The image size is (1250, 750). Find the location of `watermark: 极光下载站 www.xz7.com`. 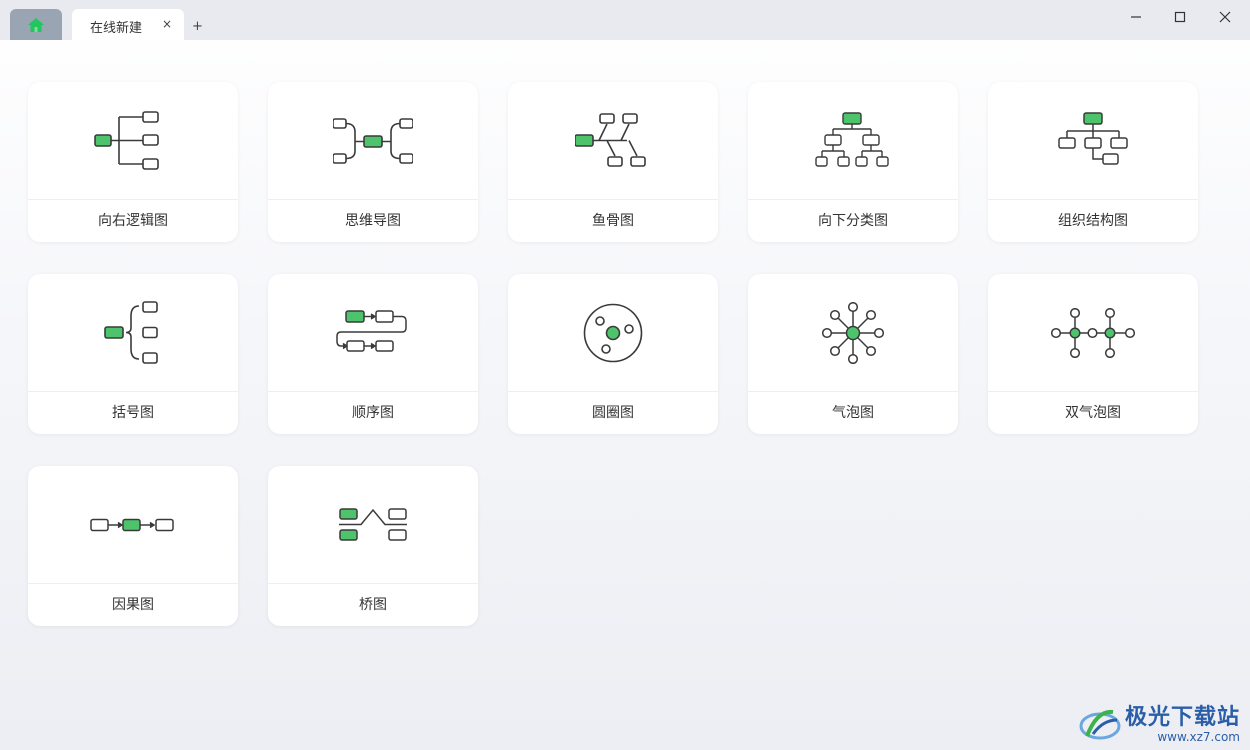

watermark: 极光下载站 www.xz7.com is located at coordinates (1159, 725).